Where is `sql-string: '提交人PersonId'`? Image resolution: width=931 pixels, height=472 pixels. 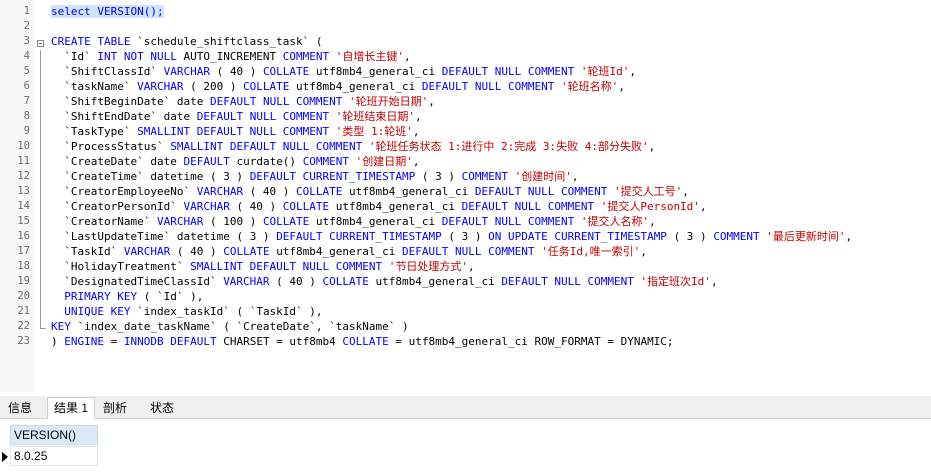 sql-string: '提交人PersonId' is located at coordinates (650, 206).